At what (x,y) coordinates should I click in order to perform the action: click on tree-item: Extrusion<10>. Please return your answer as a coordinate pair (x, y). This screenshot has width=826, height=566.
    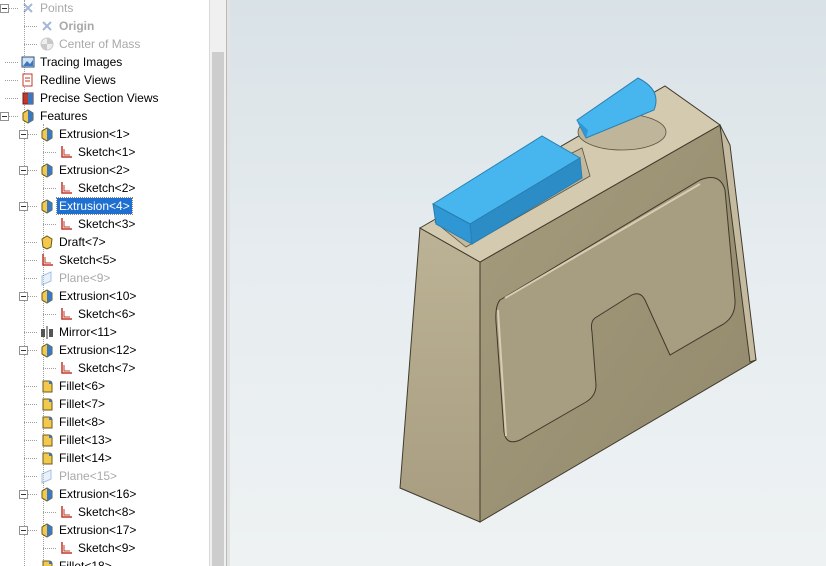
    Looking at the image, I should click on (104, 296).